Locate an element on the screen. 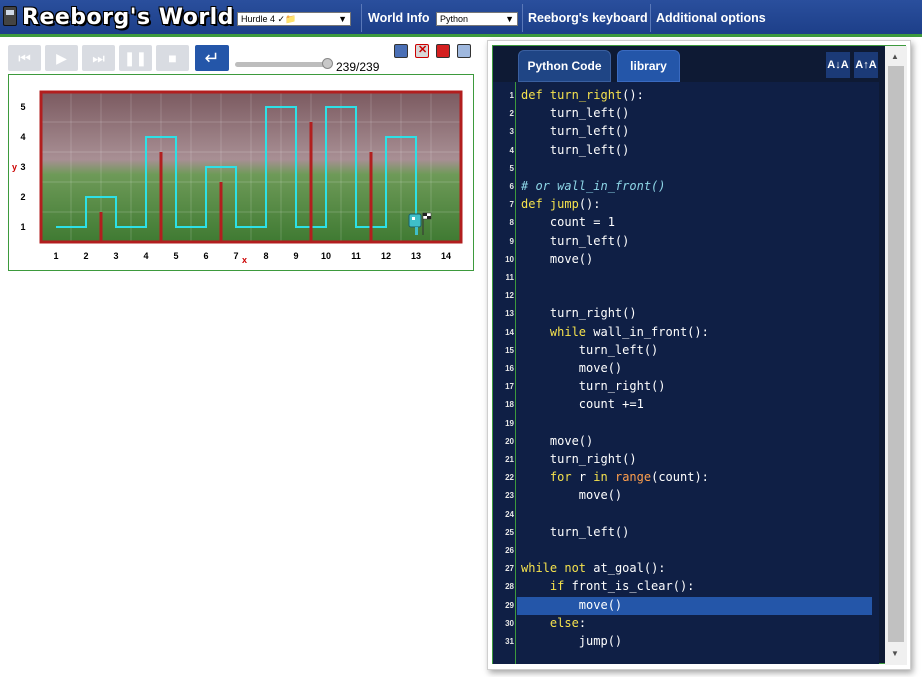  y-tick-label: 2 is located at coordinates (22, 197).